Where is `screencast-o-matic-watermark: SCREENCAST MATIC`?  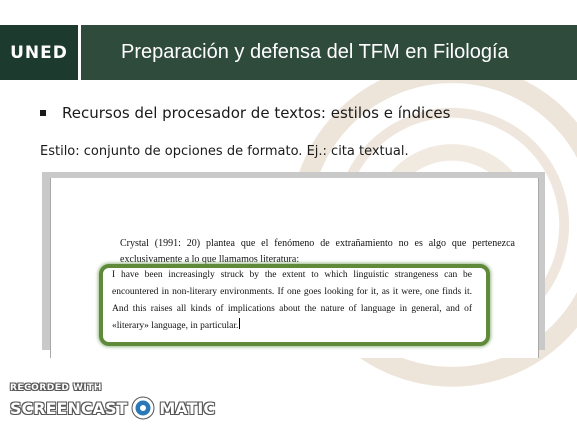 screencast-o-matic-watermark: SCREENCAST MATIC is located at coordinates (112, 408).